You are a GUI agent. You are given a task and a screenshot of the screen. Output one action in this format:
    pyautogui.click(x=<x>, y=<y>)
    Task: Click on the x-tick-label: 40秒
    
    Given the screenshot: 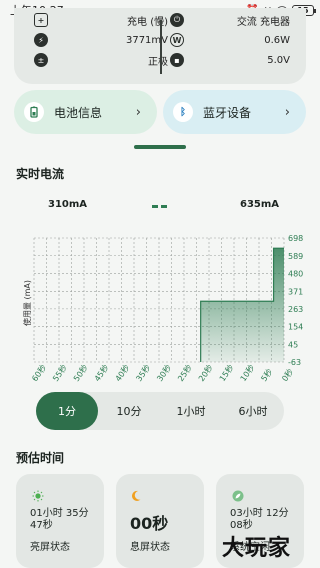 What is the action you would take?
    pyautogui.click(x=122, y=373)
    